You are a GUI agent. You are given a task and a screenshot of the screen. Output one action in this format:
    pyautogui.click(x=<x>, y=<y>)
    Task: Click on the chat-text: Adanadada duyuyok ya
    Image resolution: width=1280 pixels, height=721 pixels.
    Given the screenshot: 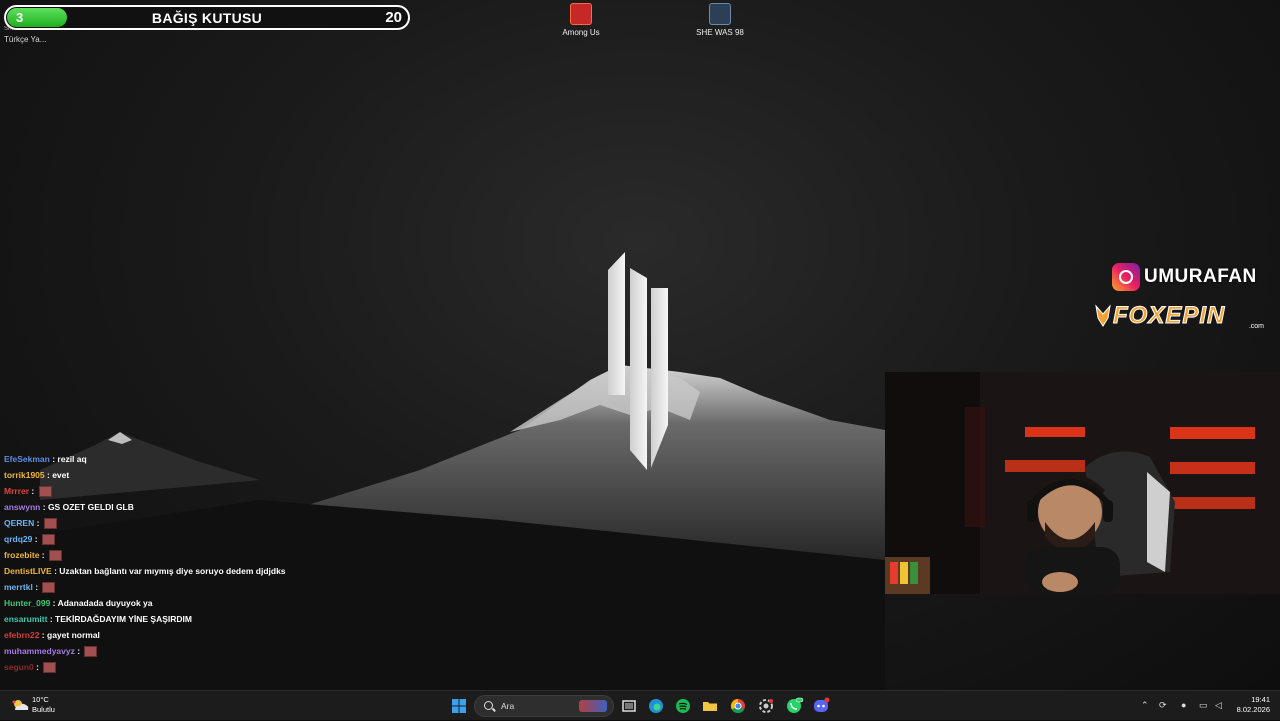 What is the action you would take?
    pyautogui.click(x=105, y=603)
    